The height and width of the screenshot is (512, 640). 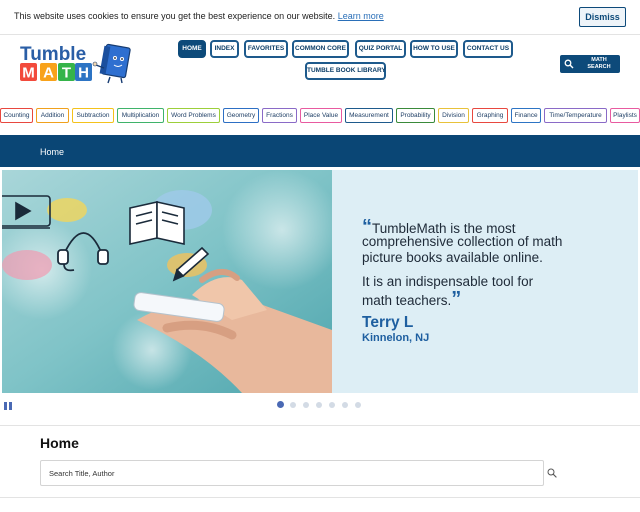 I want to click on breadcrumb: Home, so click(x=52, y=152).